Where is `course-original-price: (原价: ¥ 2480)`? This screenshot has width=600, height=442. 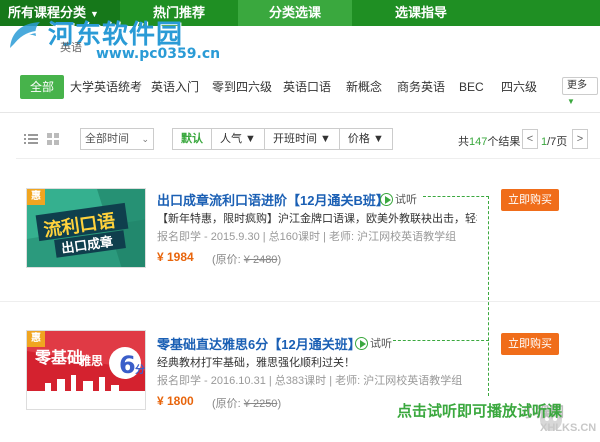 course-original-price: (原价: ¥ 2480) is located at coordinates (246, 259).